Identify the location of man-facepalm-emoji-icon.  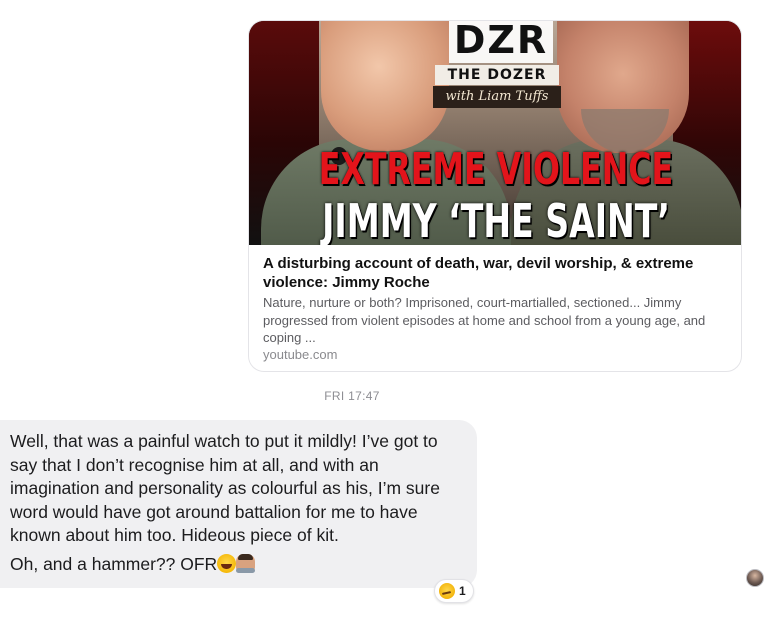
(246, 563).